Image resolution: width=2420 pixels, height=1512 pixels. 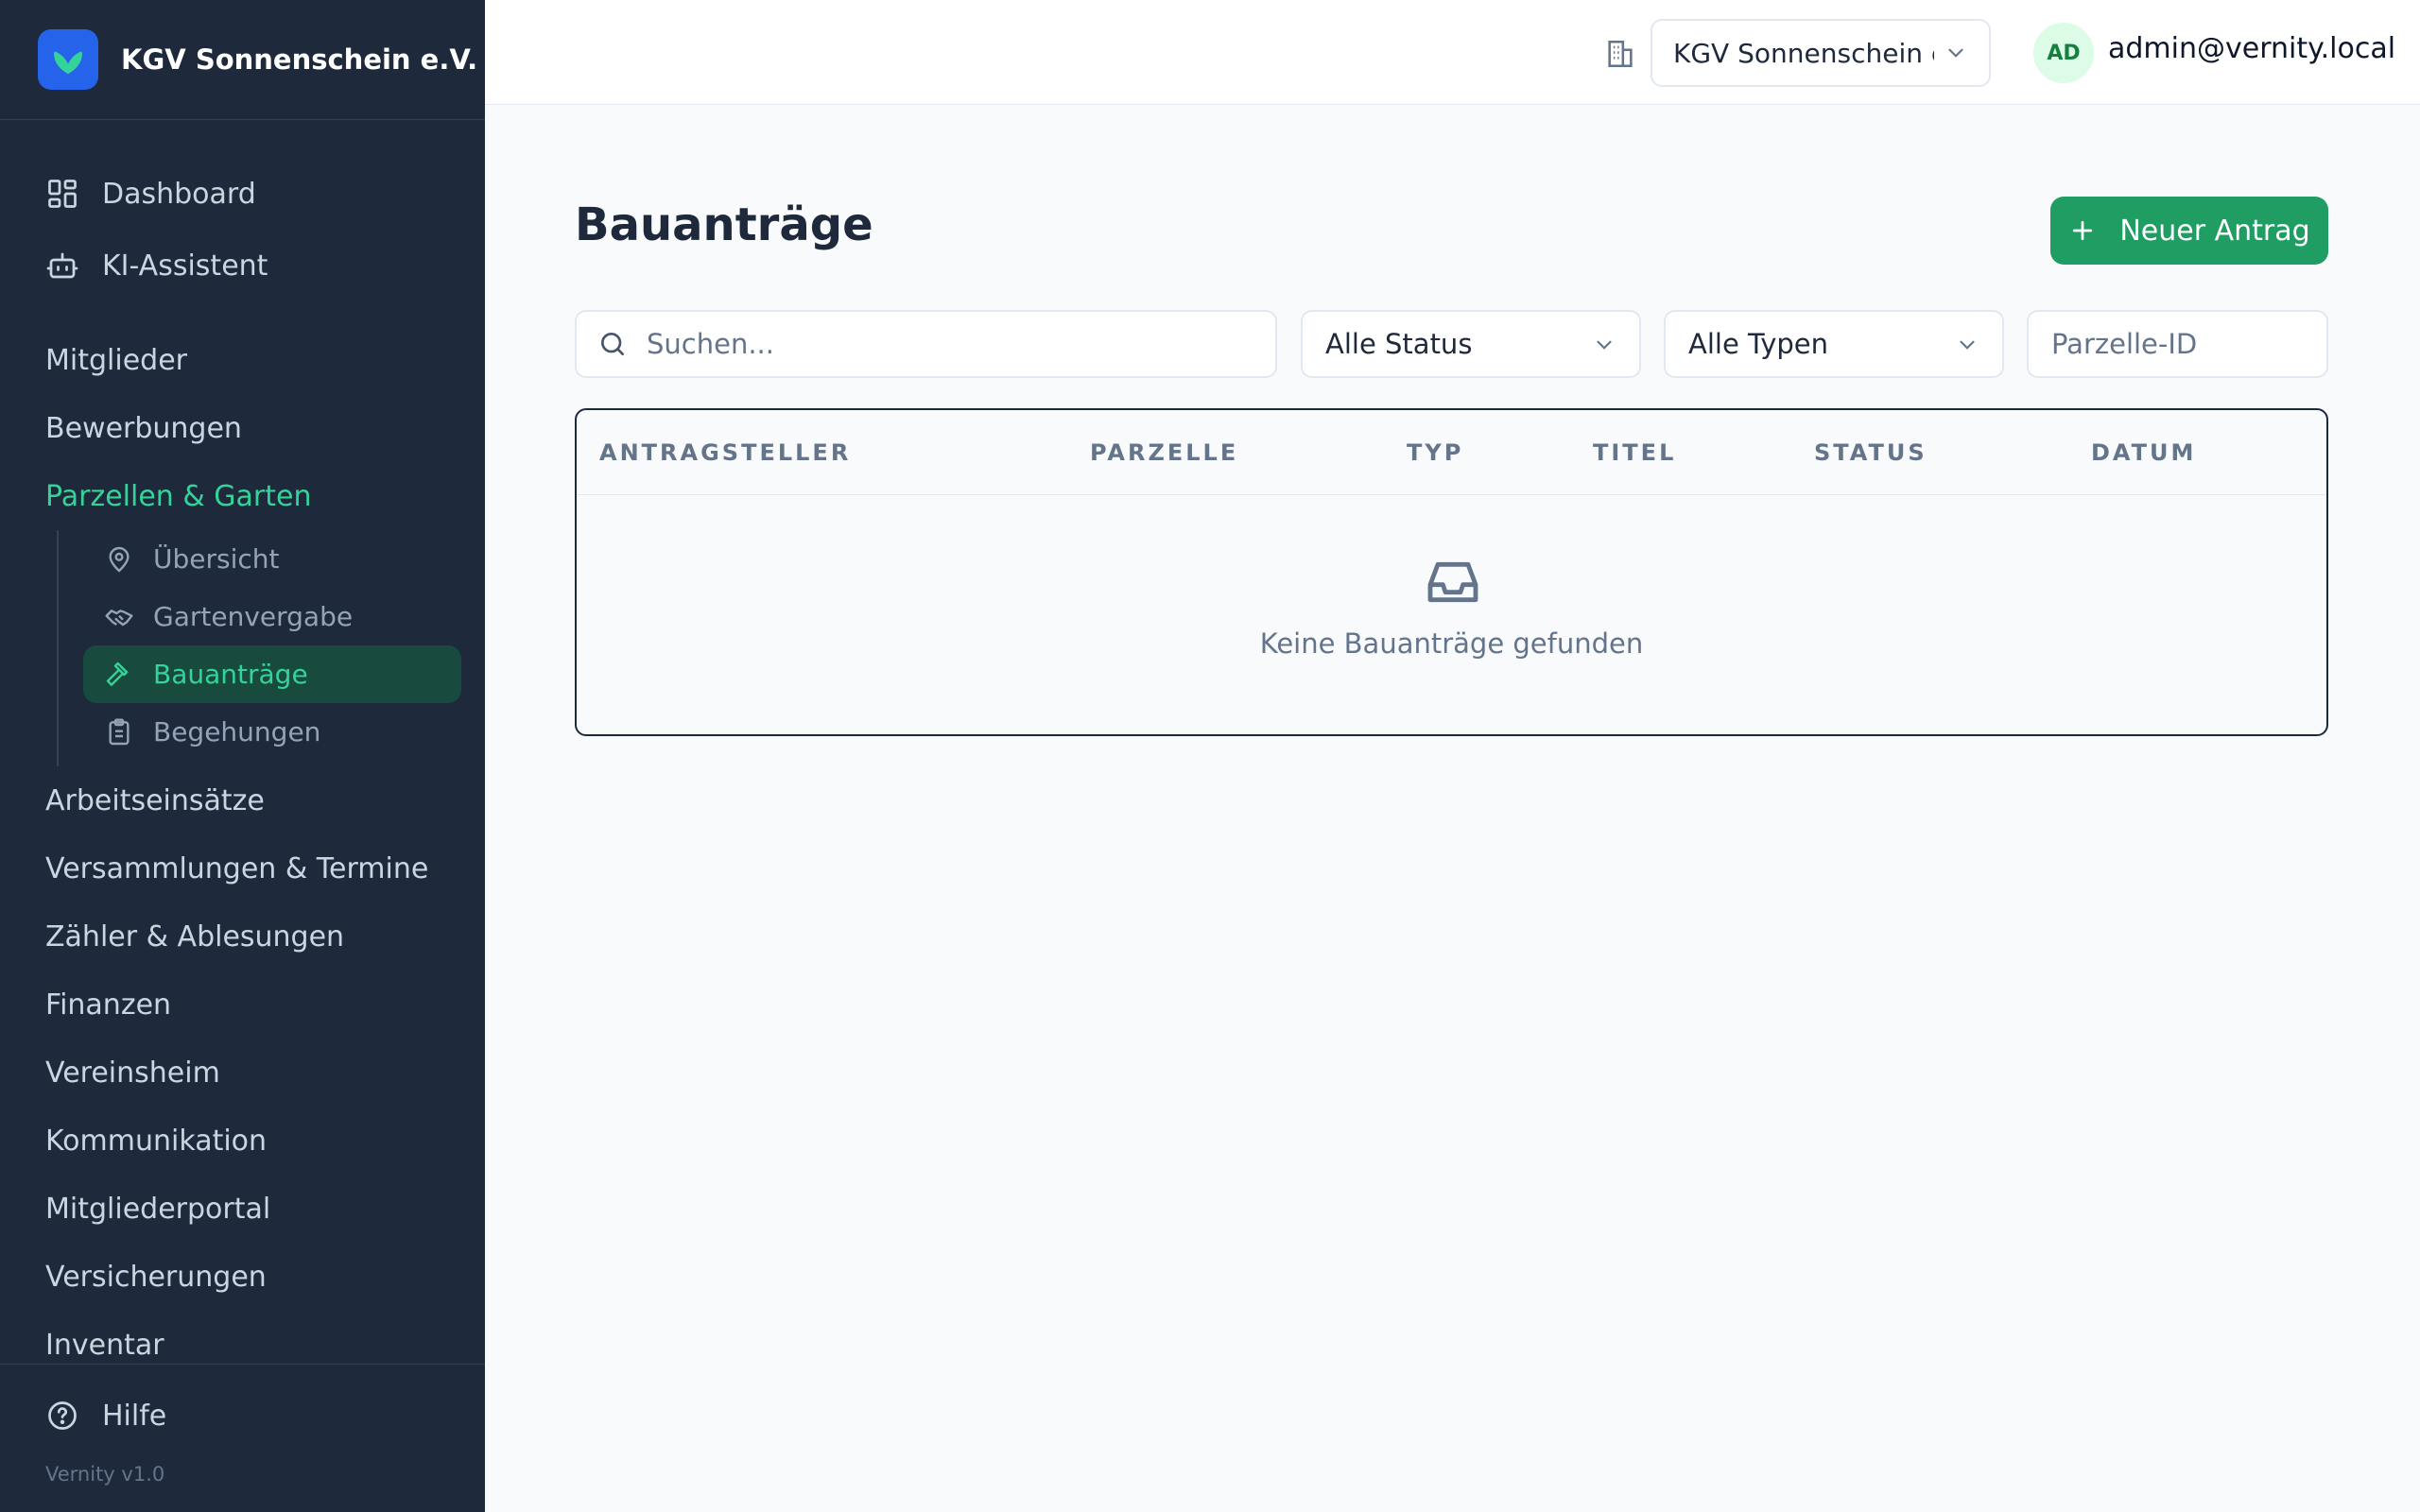 What do you see at coordinates (242, 1141) in the screenshot?
I see `sidebar-section-kommunikation: Kommunikation` at bounding box center [242, 1141].